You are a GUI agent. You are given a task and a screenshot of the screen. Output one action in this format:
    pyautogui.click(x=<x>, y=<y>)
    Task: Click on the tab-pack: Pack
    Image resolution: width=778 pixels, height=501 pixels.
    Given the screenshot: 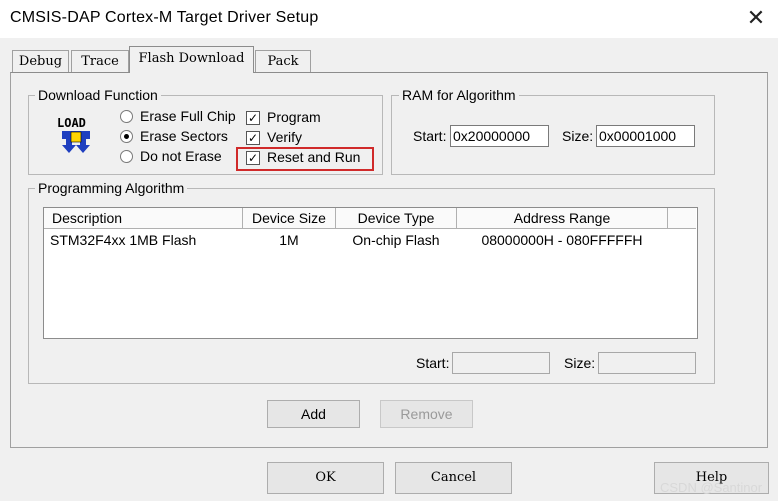 What is the action you would take?
    pyautogui.click(x=283, y=61)
    